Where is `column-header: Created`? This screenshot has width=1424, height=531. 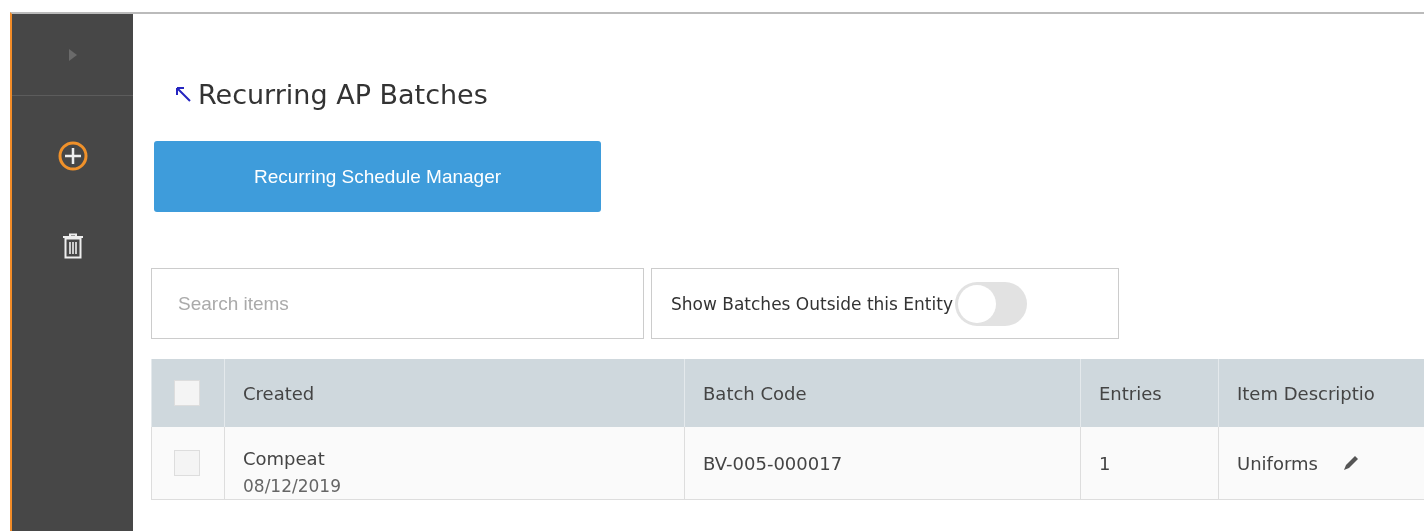
column-header: Created is located at coordinates (454, 393).